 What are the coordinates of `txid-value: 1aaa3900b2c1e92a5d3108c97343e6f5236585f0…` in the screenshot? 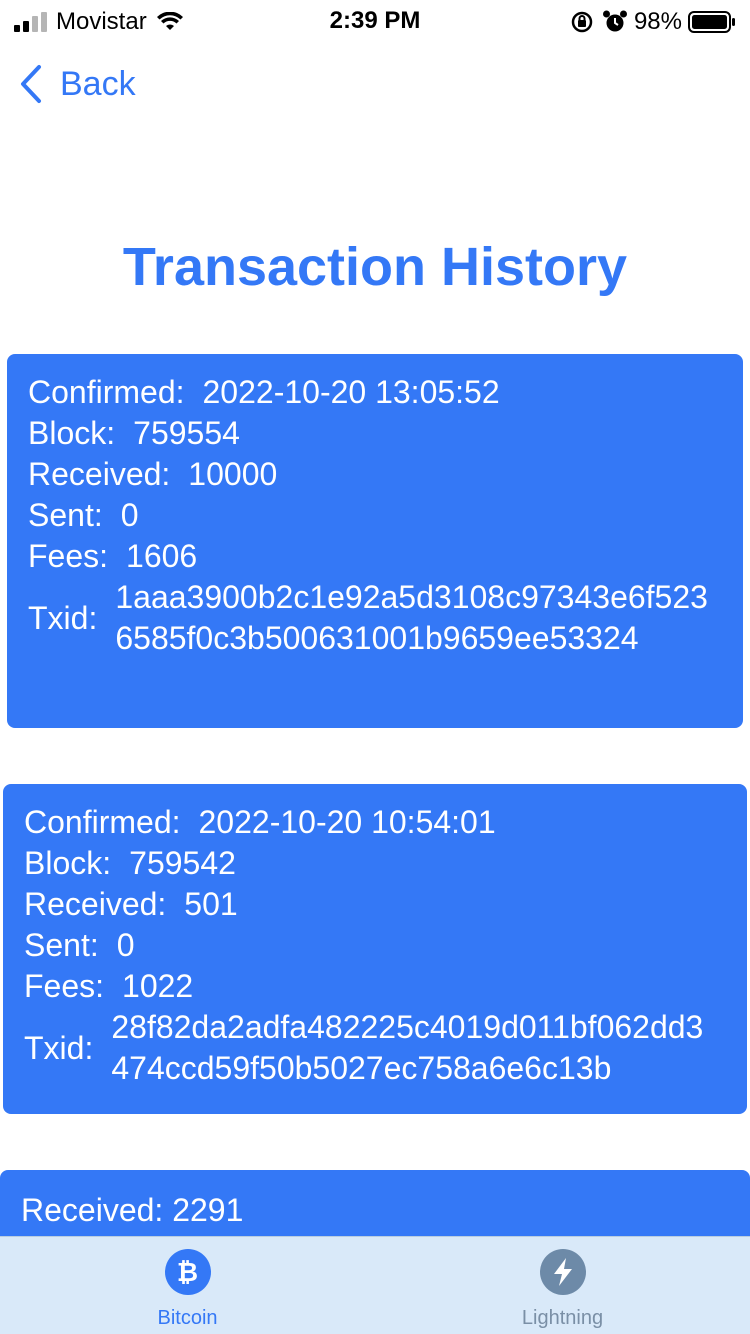 It's located at (411, 617).